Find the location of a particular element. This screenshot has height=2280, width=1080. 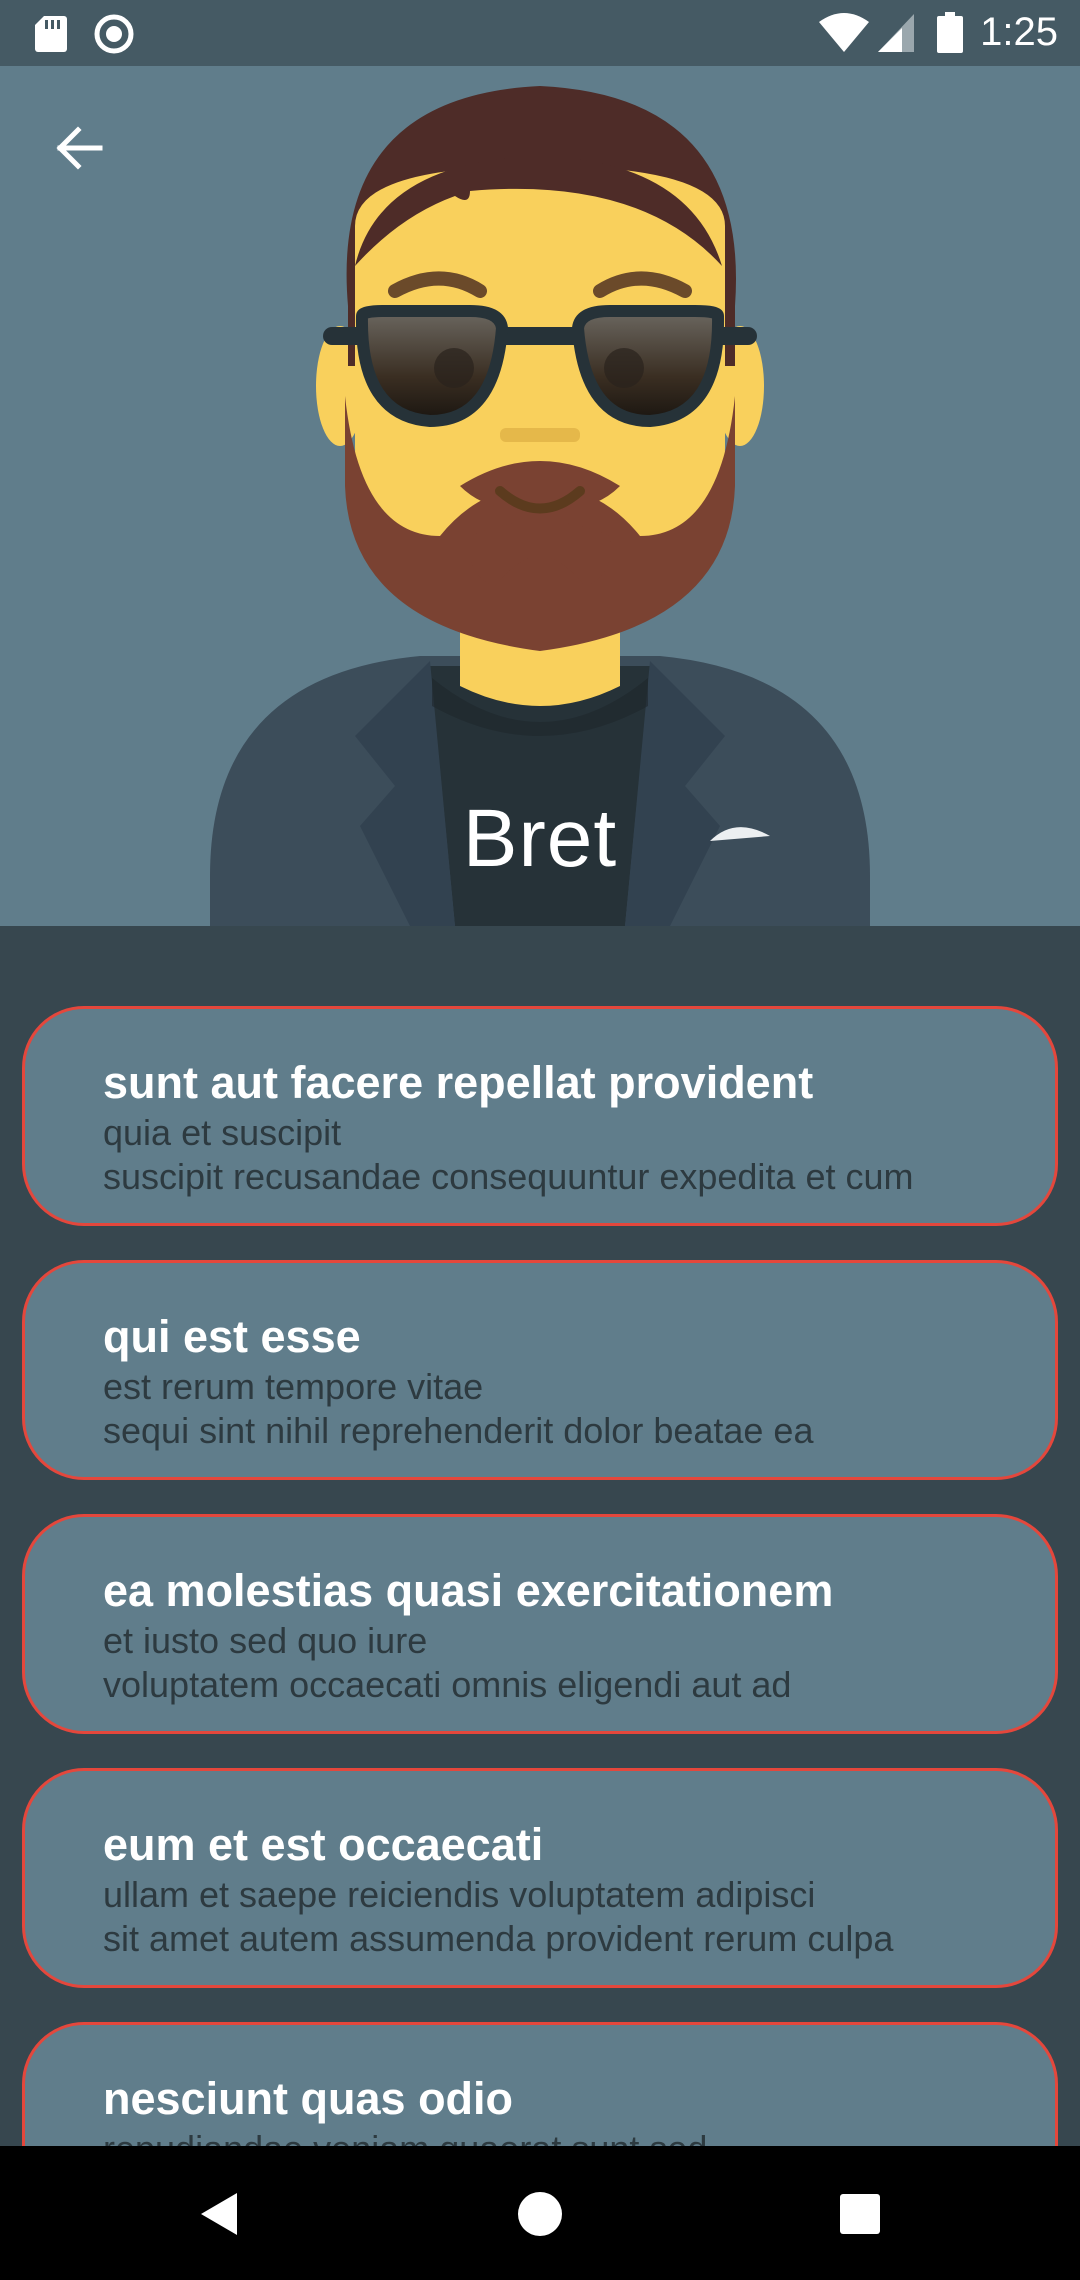

wifi-icon is located at coordinates (844, 32).